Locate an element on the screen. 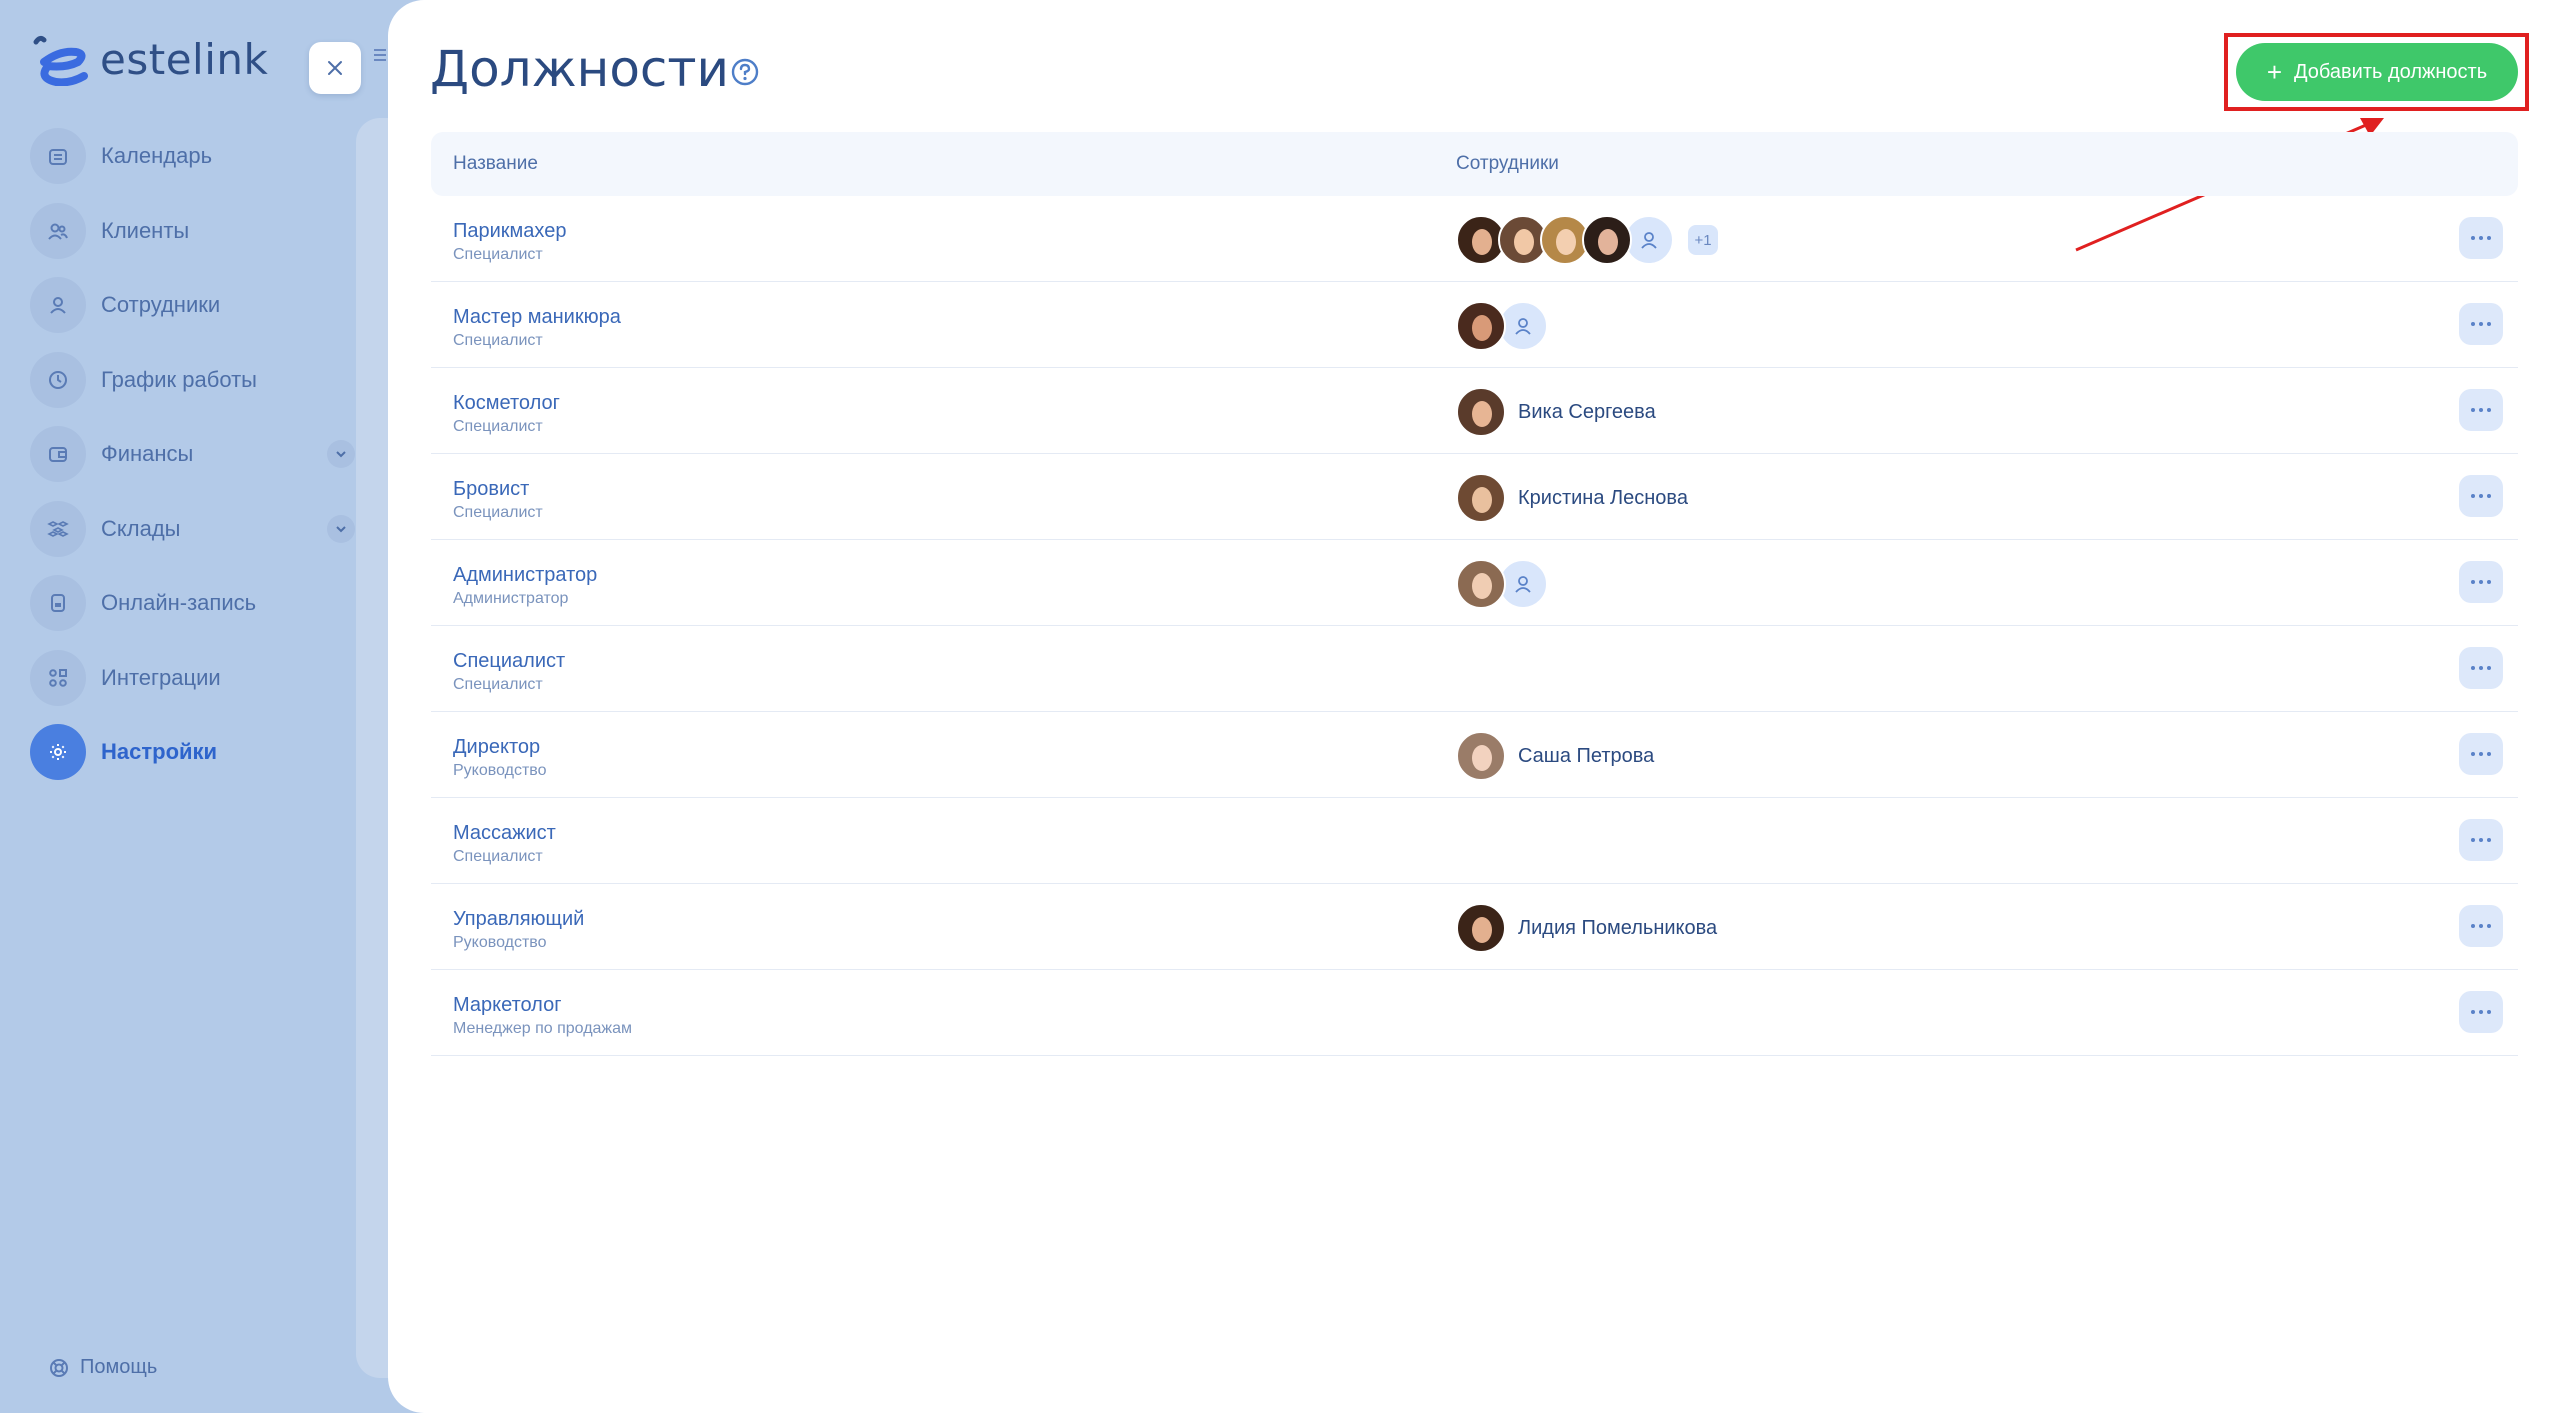 The image size is (2560, 1413). sidebar-item-label: Интеграции is located at coordinates (161, 677).